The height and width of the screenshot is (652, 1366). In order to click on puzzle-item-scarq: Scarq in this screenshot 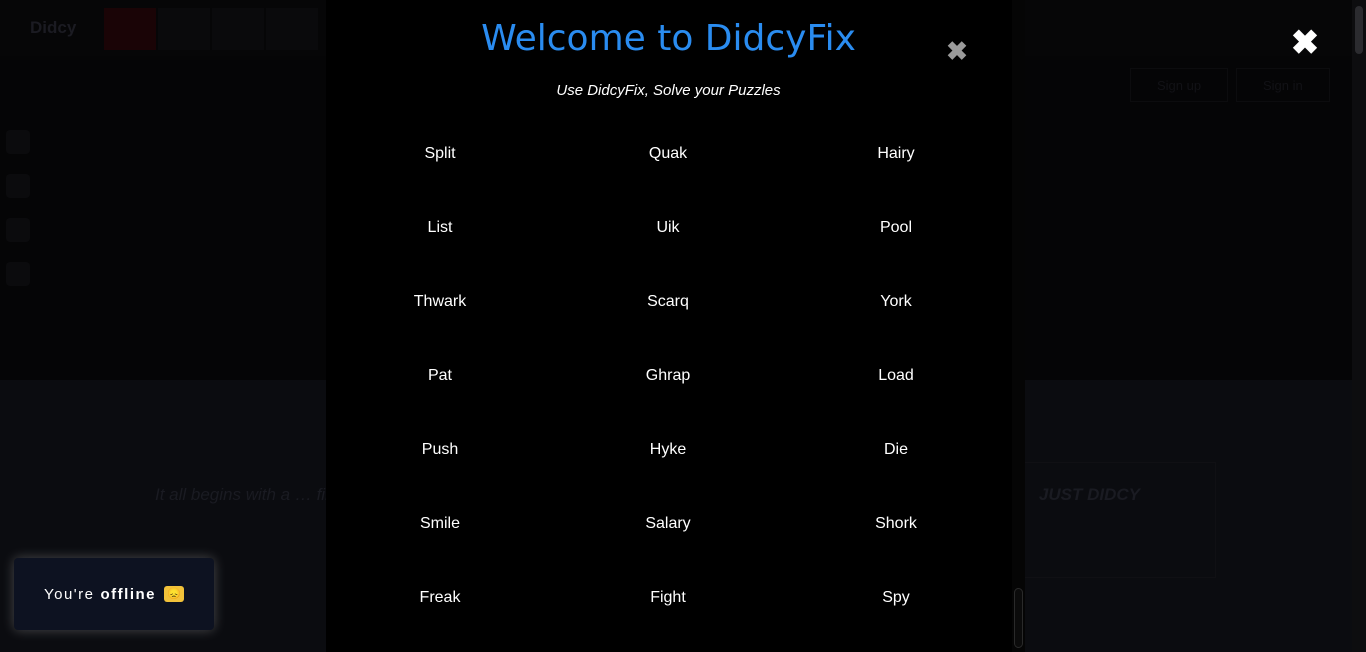, I will do `click(668, 302)`.